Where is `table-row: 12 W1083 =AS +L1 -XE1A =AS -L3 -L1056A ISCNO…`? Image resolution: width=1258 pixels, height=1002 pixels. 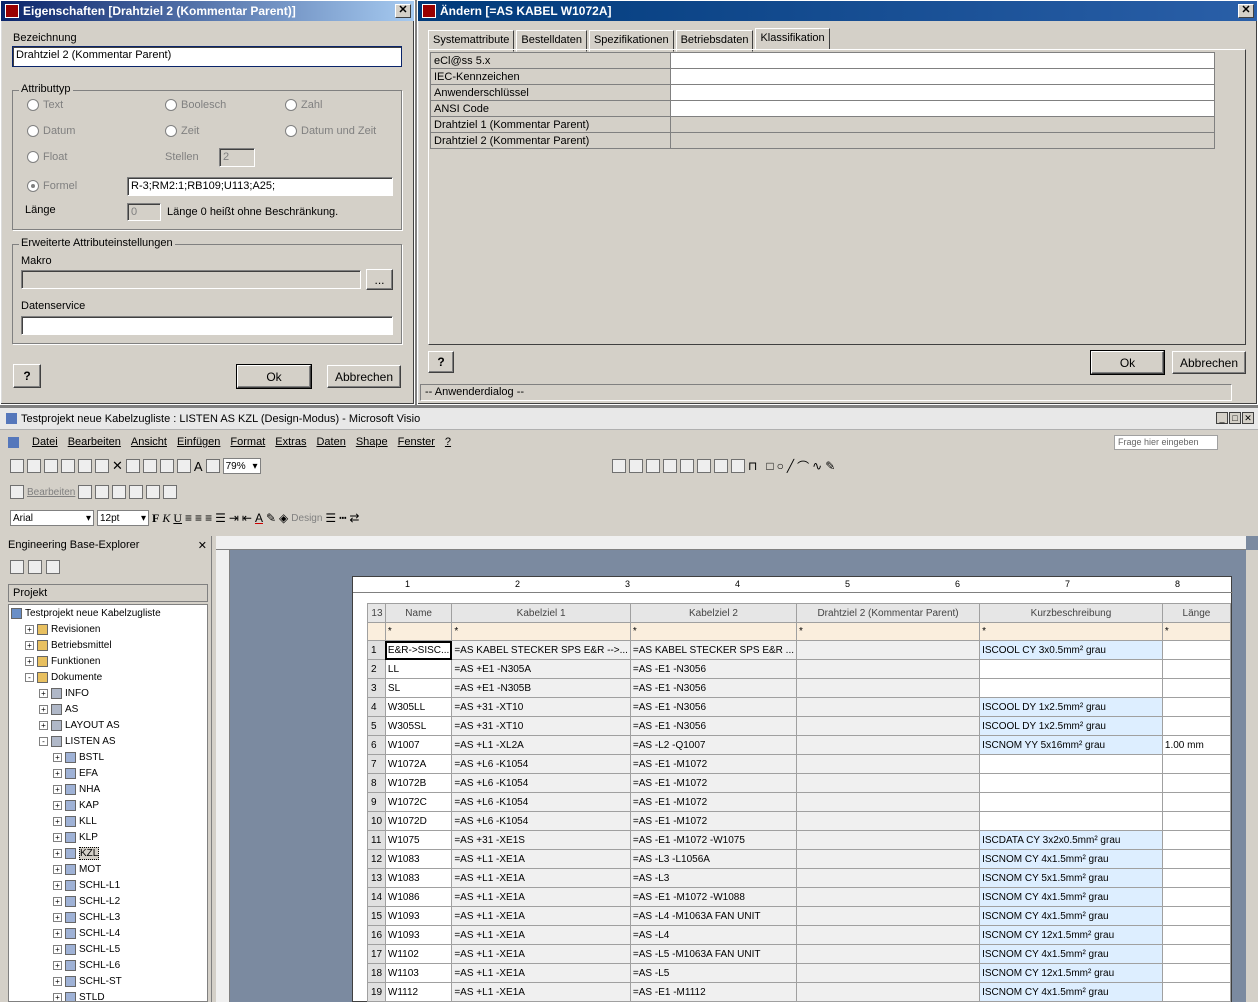 table-row: 12 W1083 =AS +L1 -XE1A =AS -L3 -L1056A ISCNO… is located at coordinates (799, 859).